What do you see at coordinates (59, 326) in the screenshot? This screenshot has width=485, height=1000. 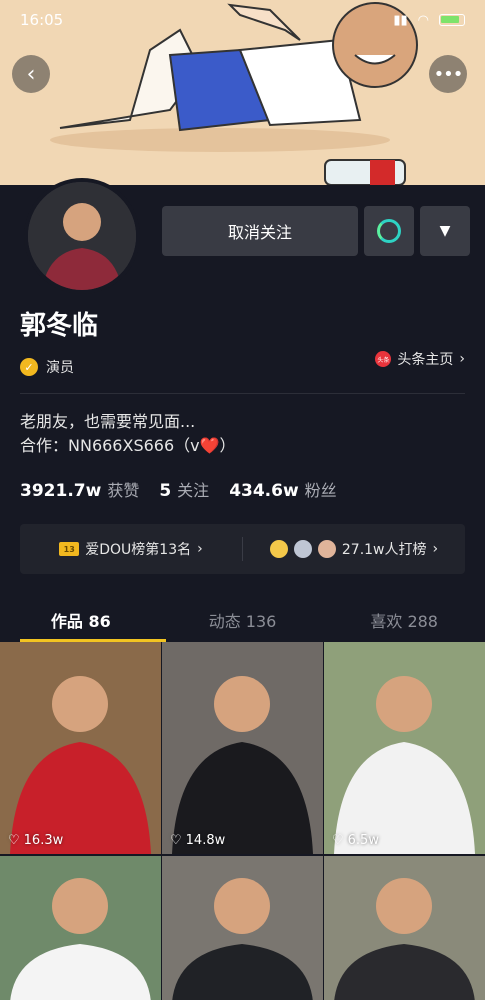 I see `profile-name: 郭冬临` at bounding box center [59, 326].